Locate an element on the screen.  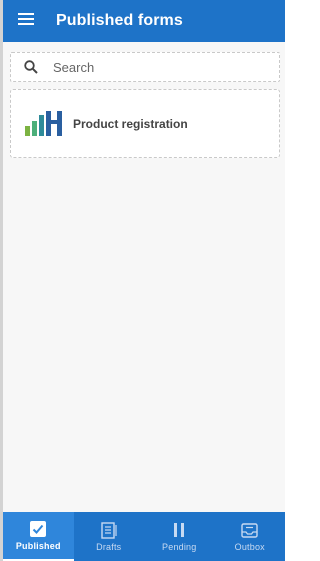
bottom-navigation: Published Drafts Pending Outbox is located at coordinates (144, 536).